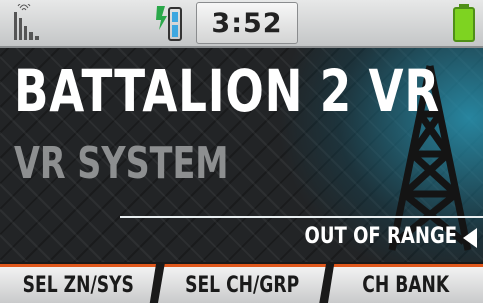  Describe the element at coordinates (464, 23) in the screenshot. I see `battery-icon` at that location.